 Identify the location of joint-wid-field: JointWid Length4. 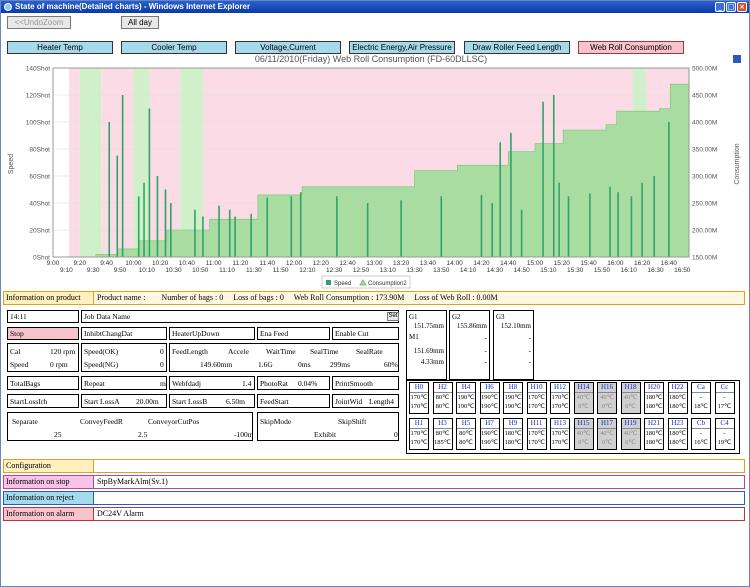
(365, 401).